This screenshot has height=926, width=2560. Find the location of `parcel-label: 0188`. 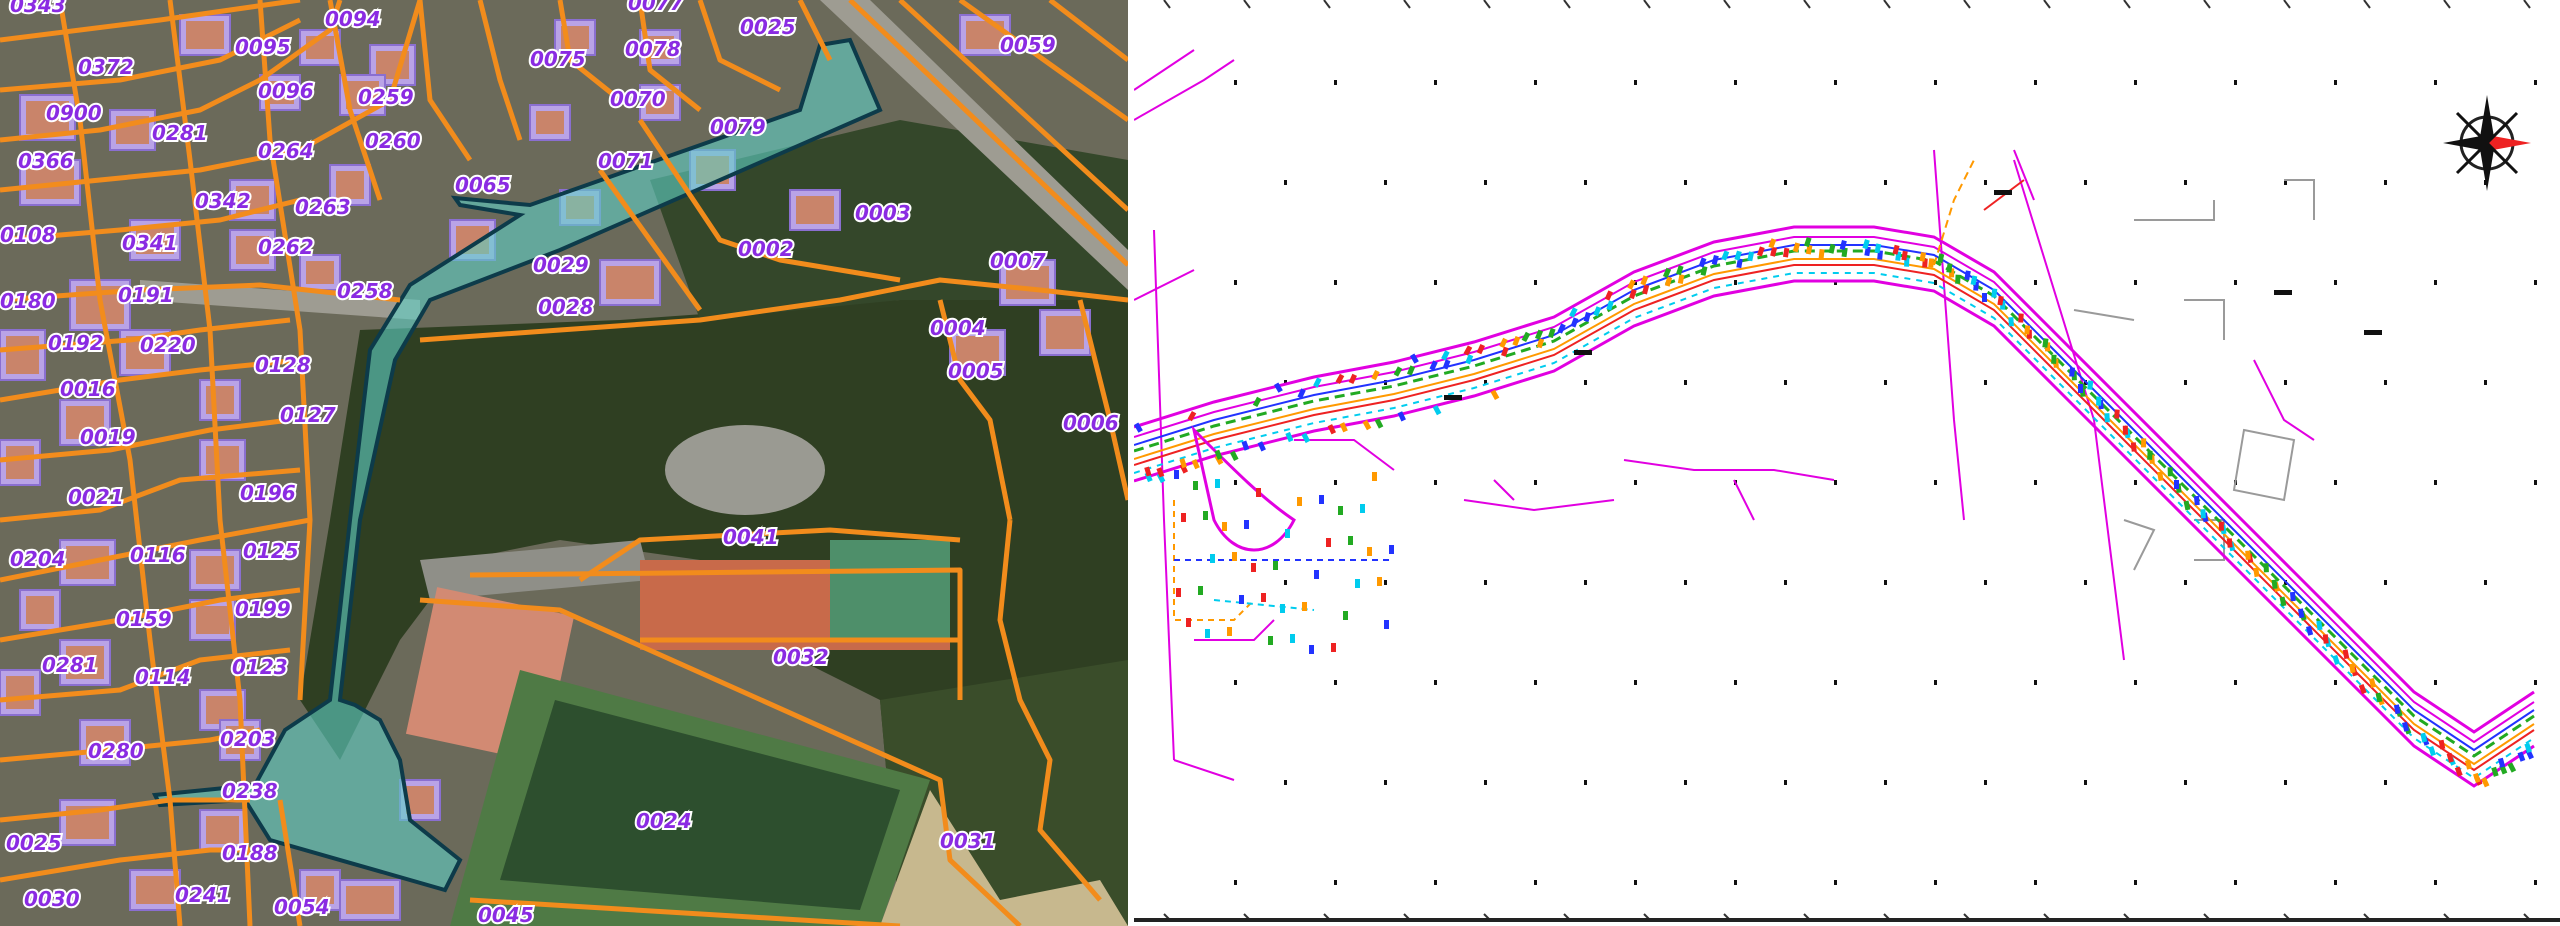

parcel-label: 0188 is located at coordinates (250, 853).